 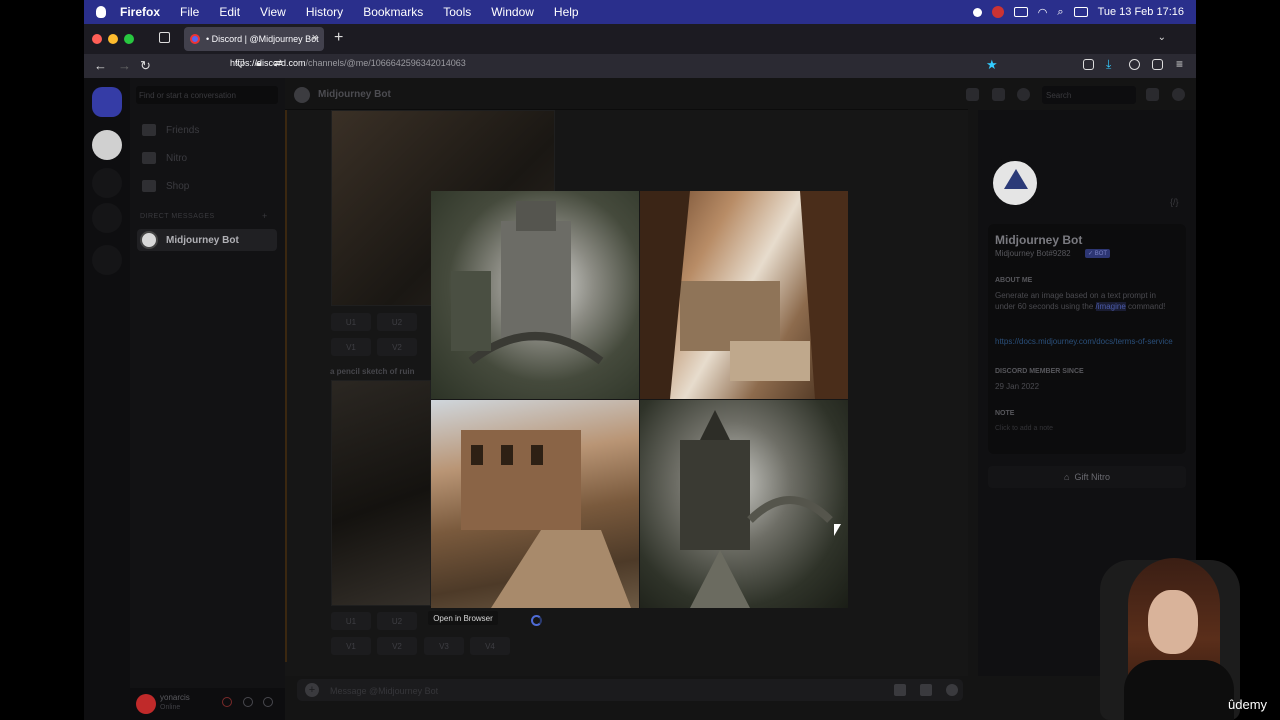 What do you see at coordinates (1020, 12) in the screenshot?
I see `battery-icon` at bounding box center [1020, 12].